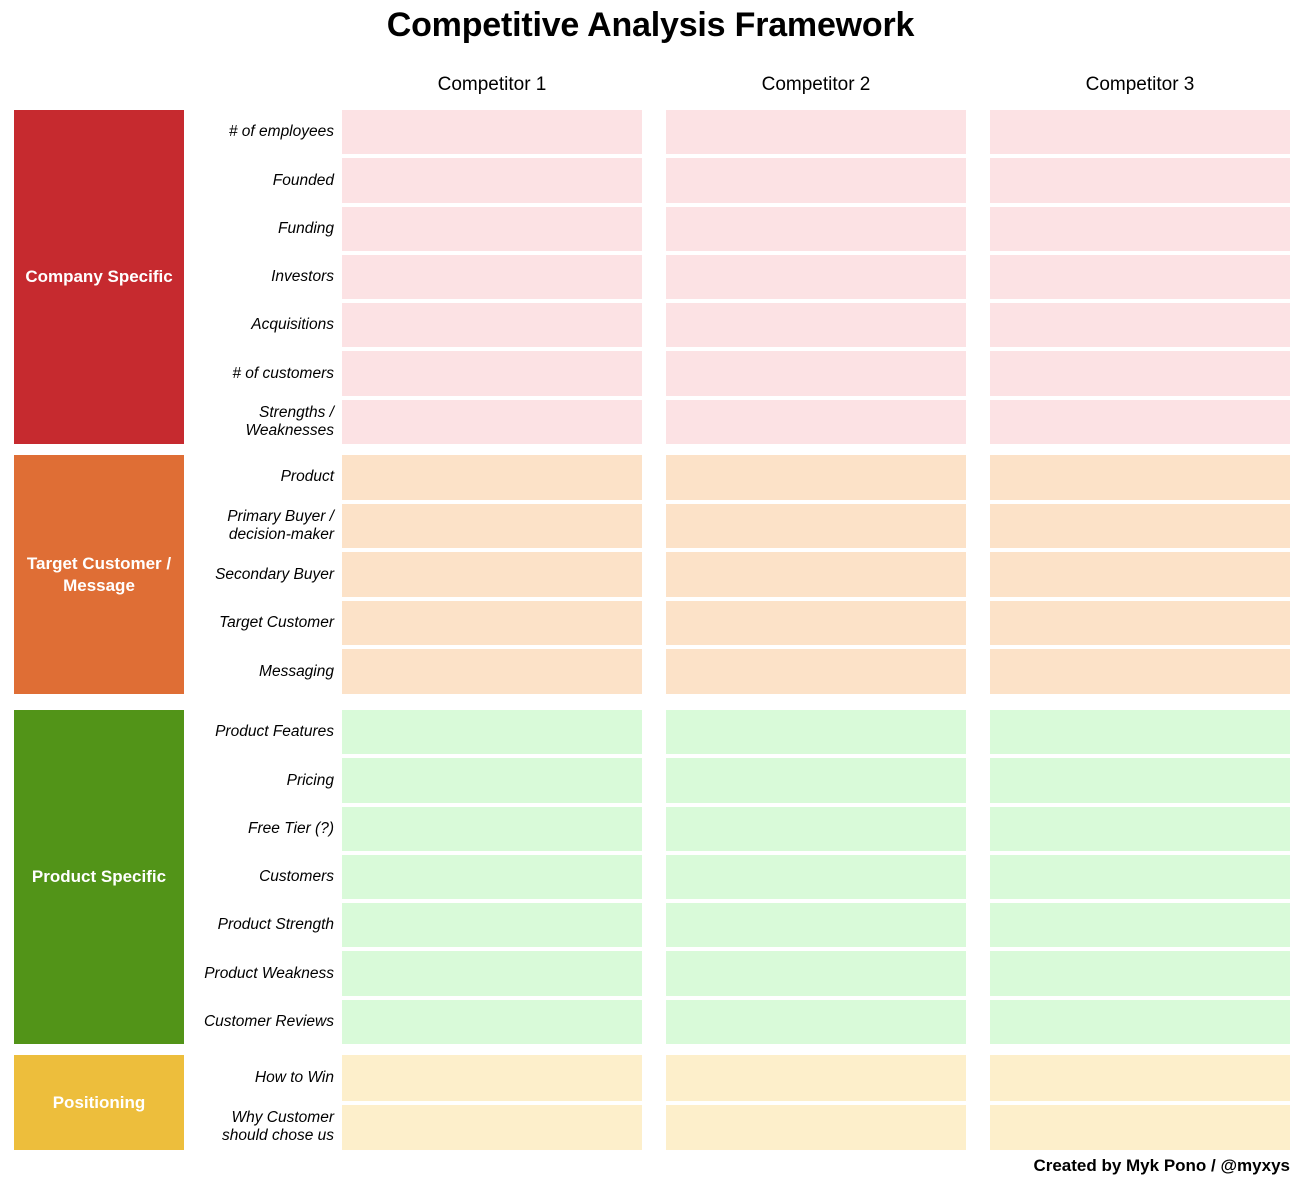  Describe the element at coordinates (263, 1022) in the screenshot. I see `row-label: Customer Reviews` at that location.